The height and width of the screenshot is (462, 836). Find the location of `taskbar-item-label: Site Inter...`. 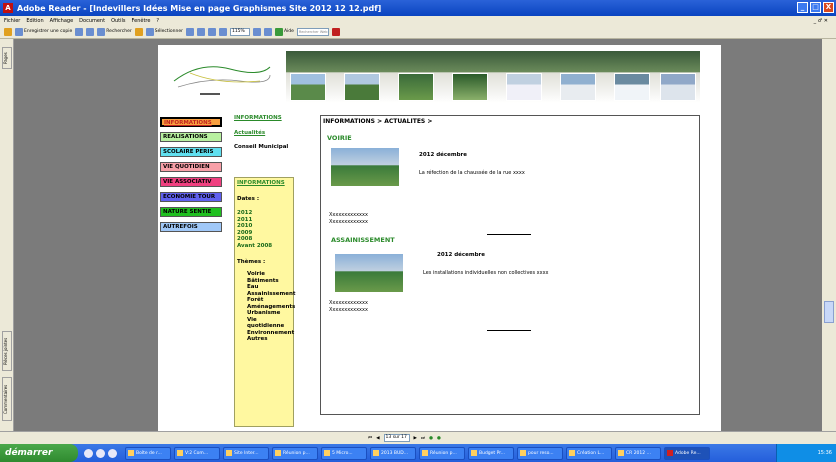

taskbar-item-label: Site Inter... is located at coordinates (246, 453).